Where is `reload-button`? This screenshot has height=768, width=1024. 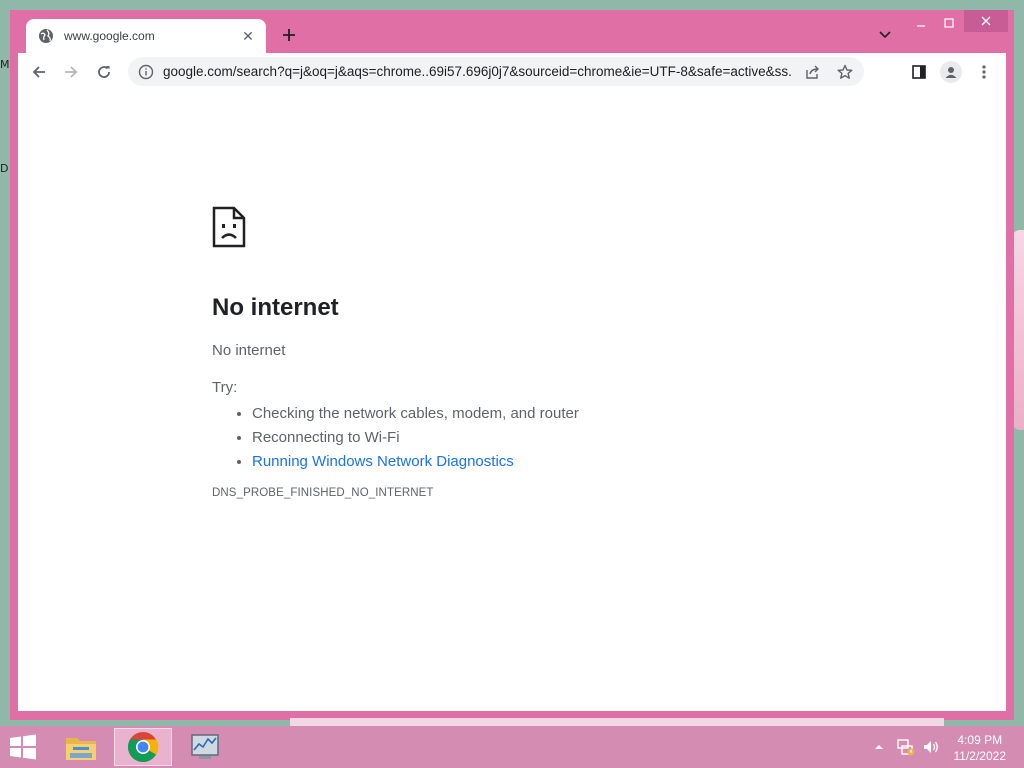
reload-button is located at coordinates (104, 72).